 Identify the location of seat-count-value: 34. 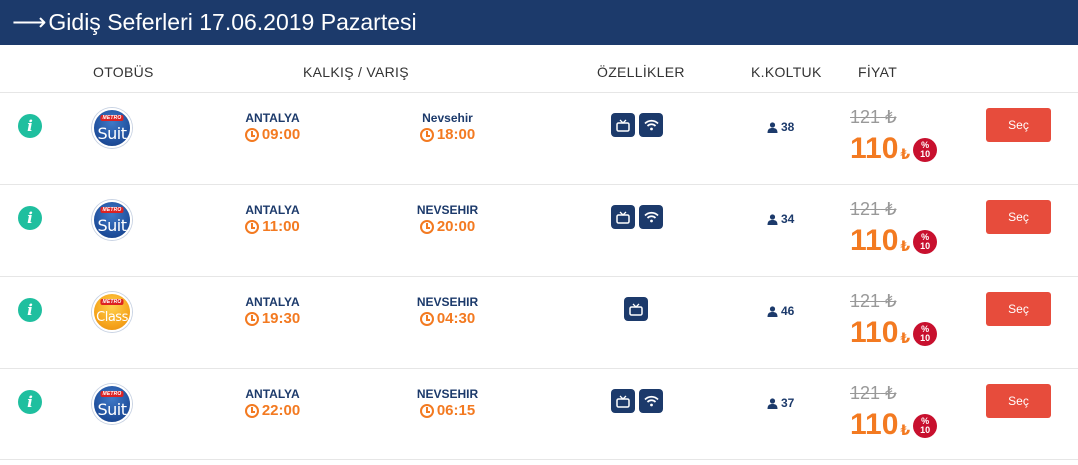
(788, 219).